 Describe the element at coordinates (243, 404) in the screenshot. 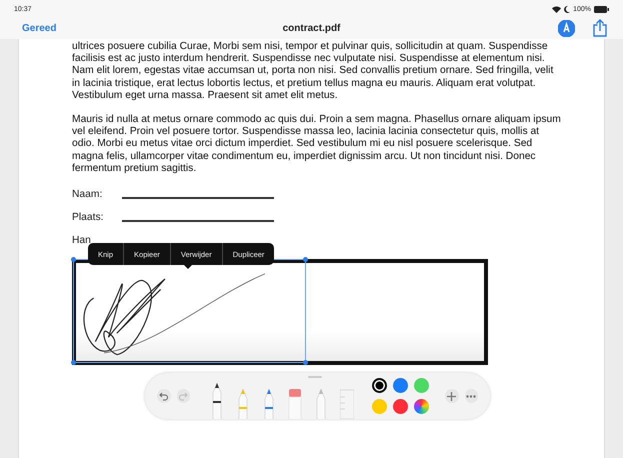

I see `marker-tool-icon` at that location.